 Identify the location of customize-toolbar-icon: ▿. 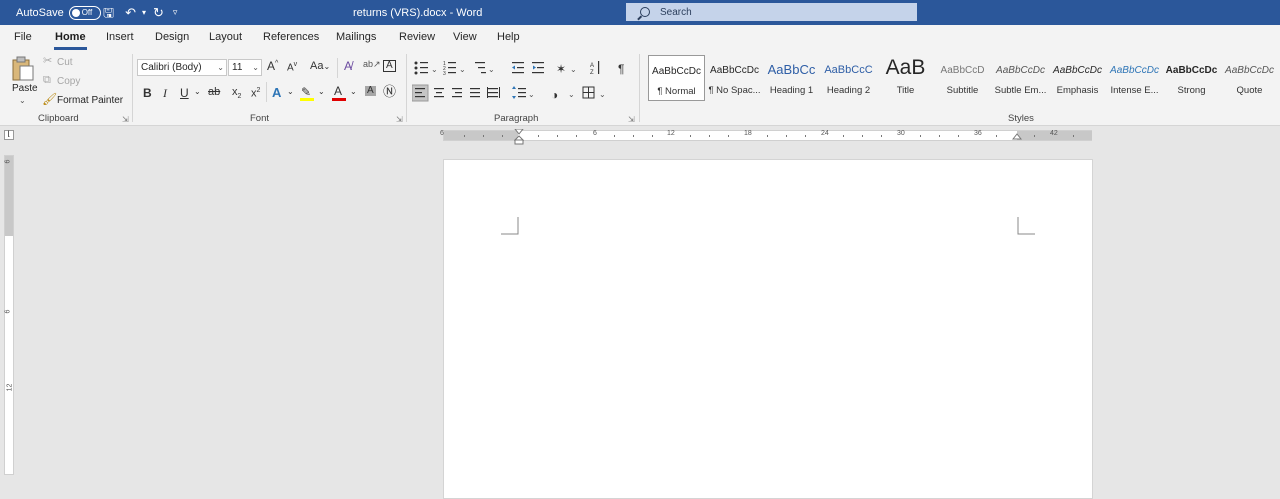
(175, 12).